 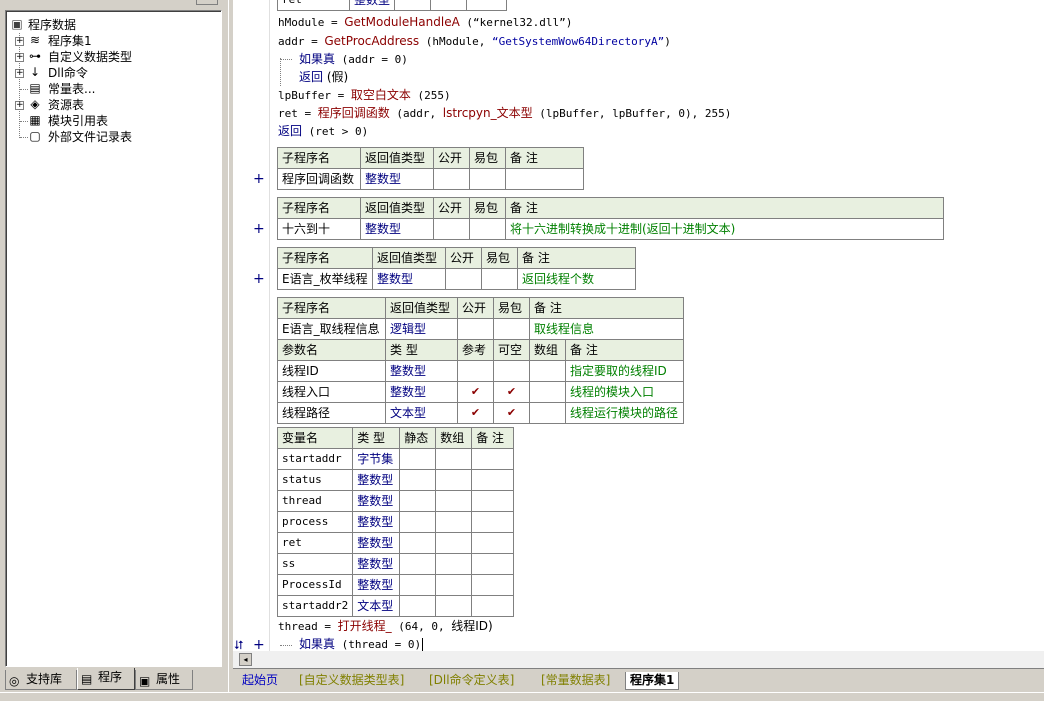 I want to click on datatype-icon: ⊶, so click(x=35, y=56).